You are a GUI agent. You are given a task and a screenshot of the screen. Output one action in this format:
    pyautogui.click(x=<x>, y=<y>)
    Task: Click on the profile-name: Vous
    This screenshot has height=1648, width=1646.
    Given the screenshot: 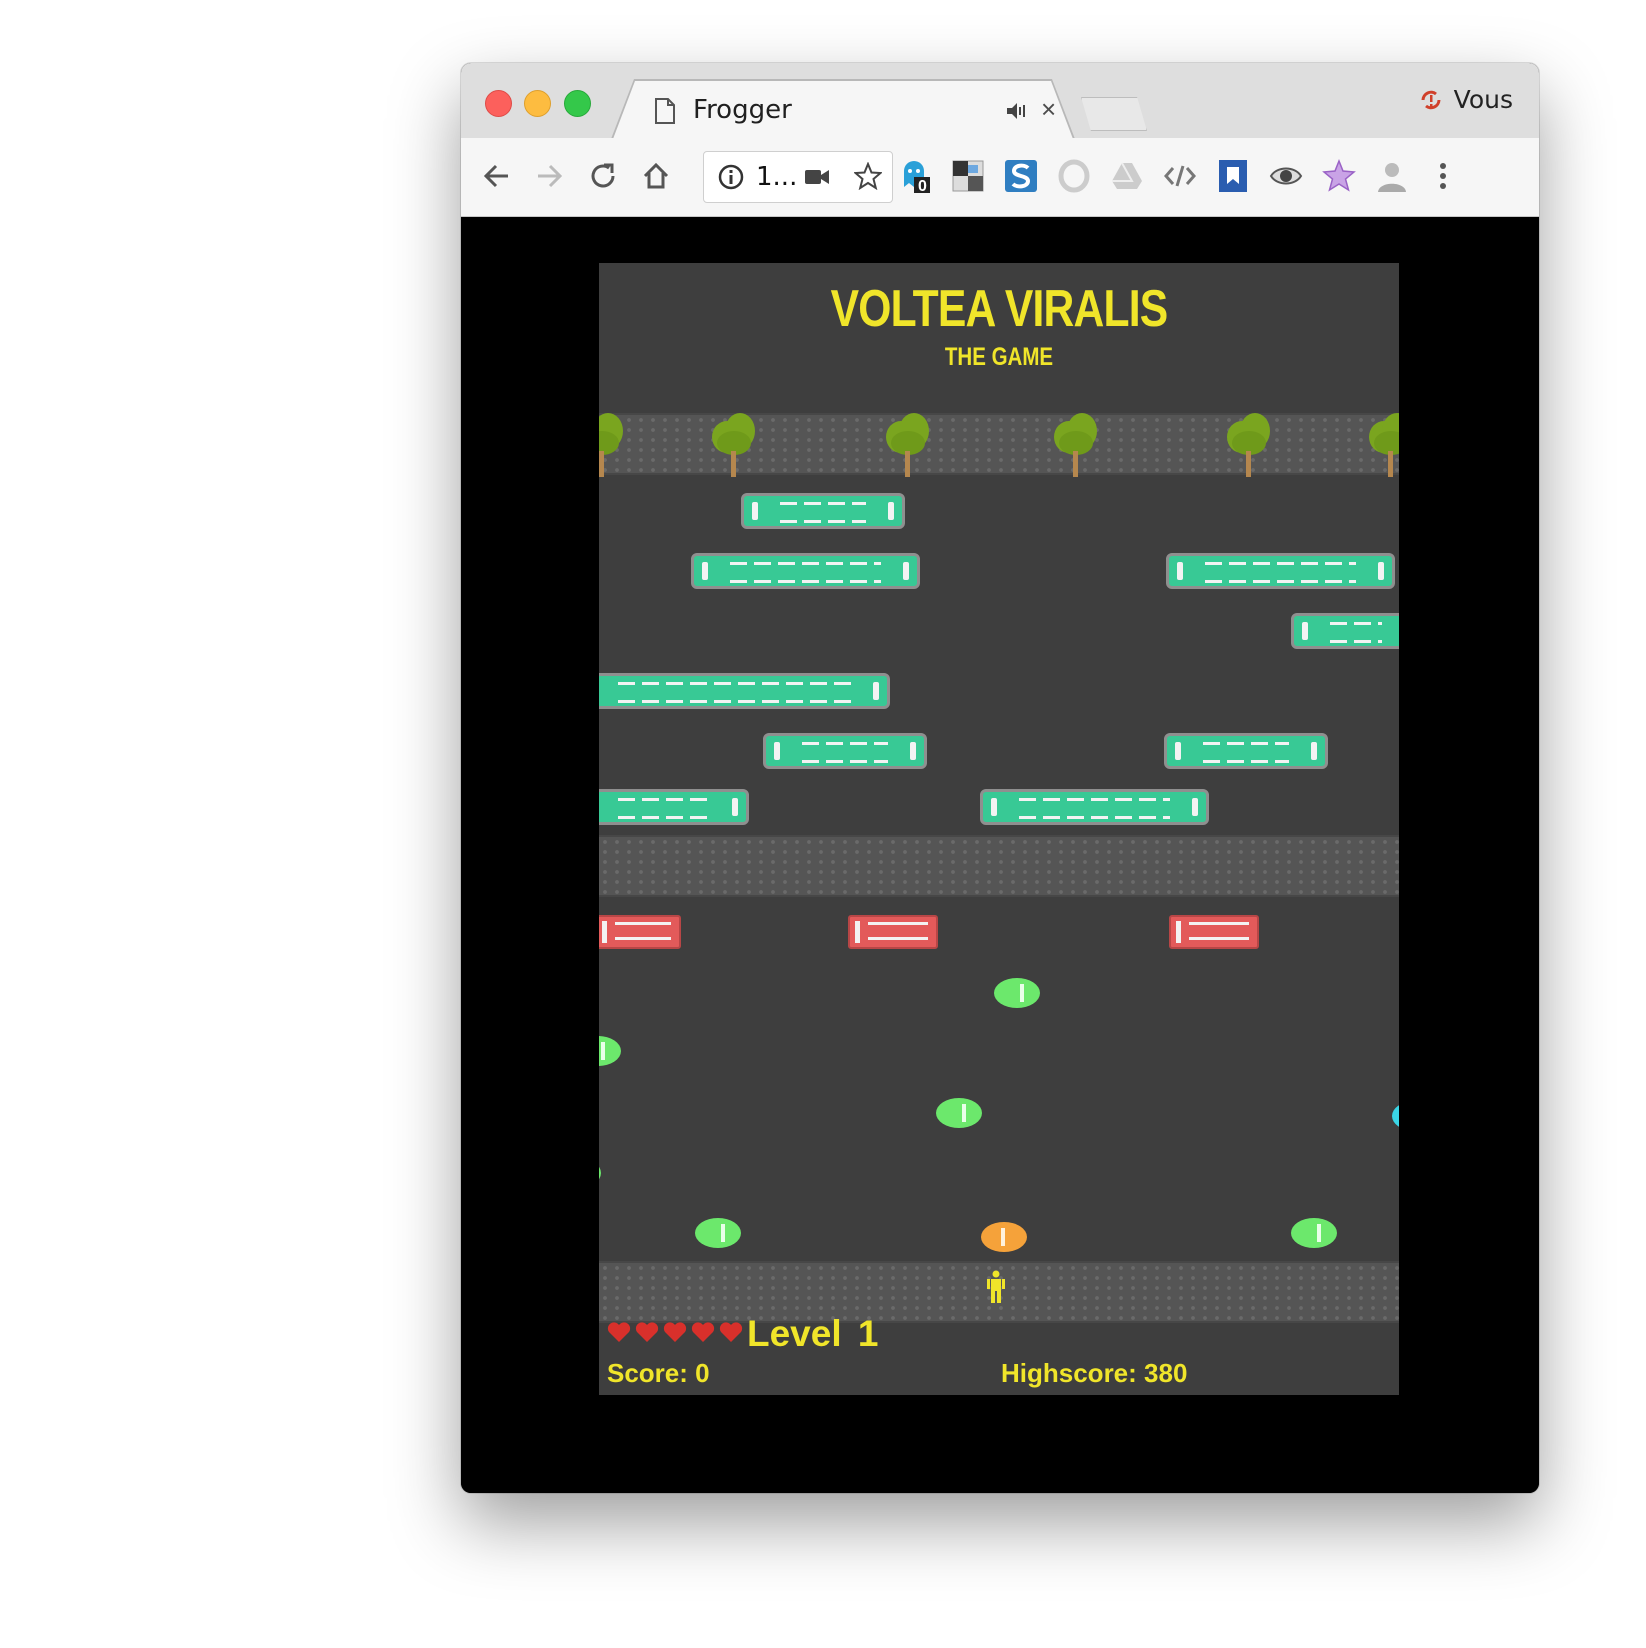 What is the action you would take?
    pyautogui.click(x=1483, y=99)
    